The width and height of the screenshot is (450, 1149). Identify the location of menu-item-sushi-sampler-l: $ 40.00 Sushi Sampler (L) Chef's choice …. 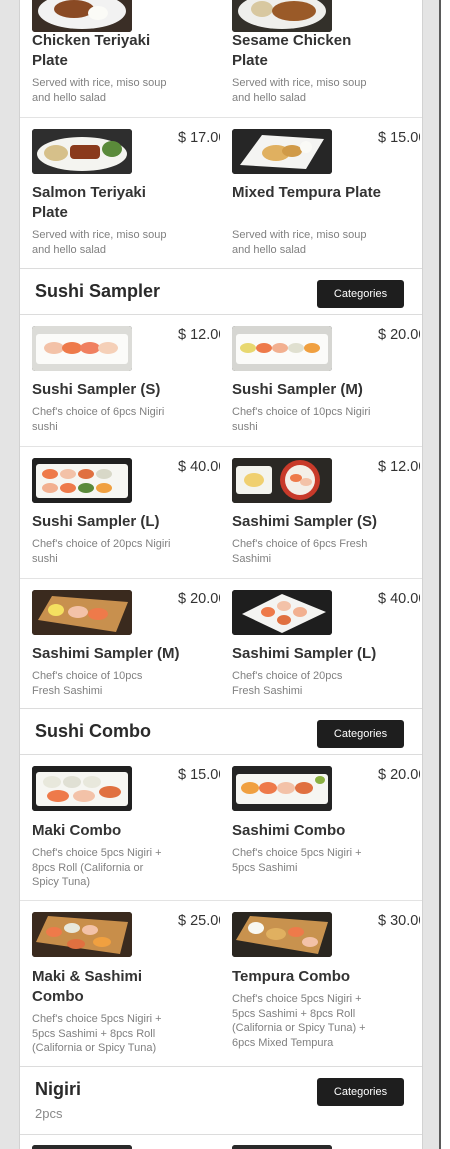
(120, 512).